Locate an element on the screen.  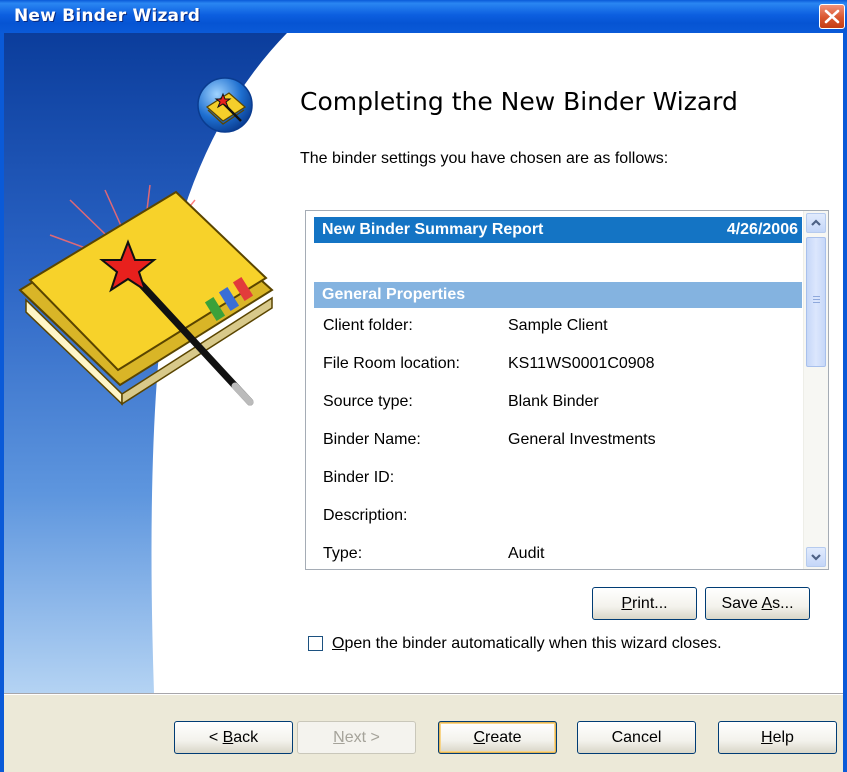
next-access-key: N is located at coordinates (339, 737).